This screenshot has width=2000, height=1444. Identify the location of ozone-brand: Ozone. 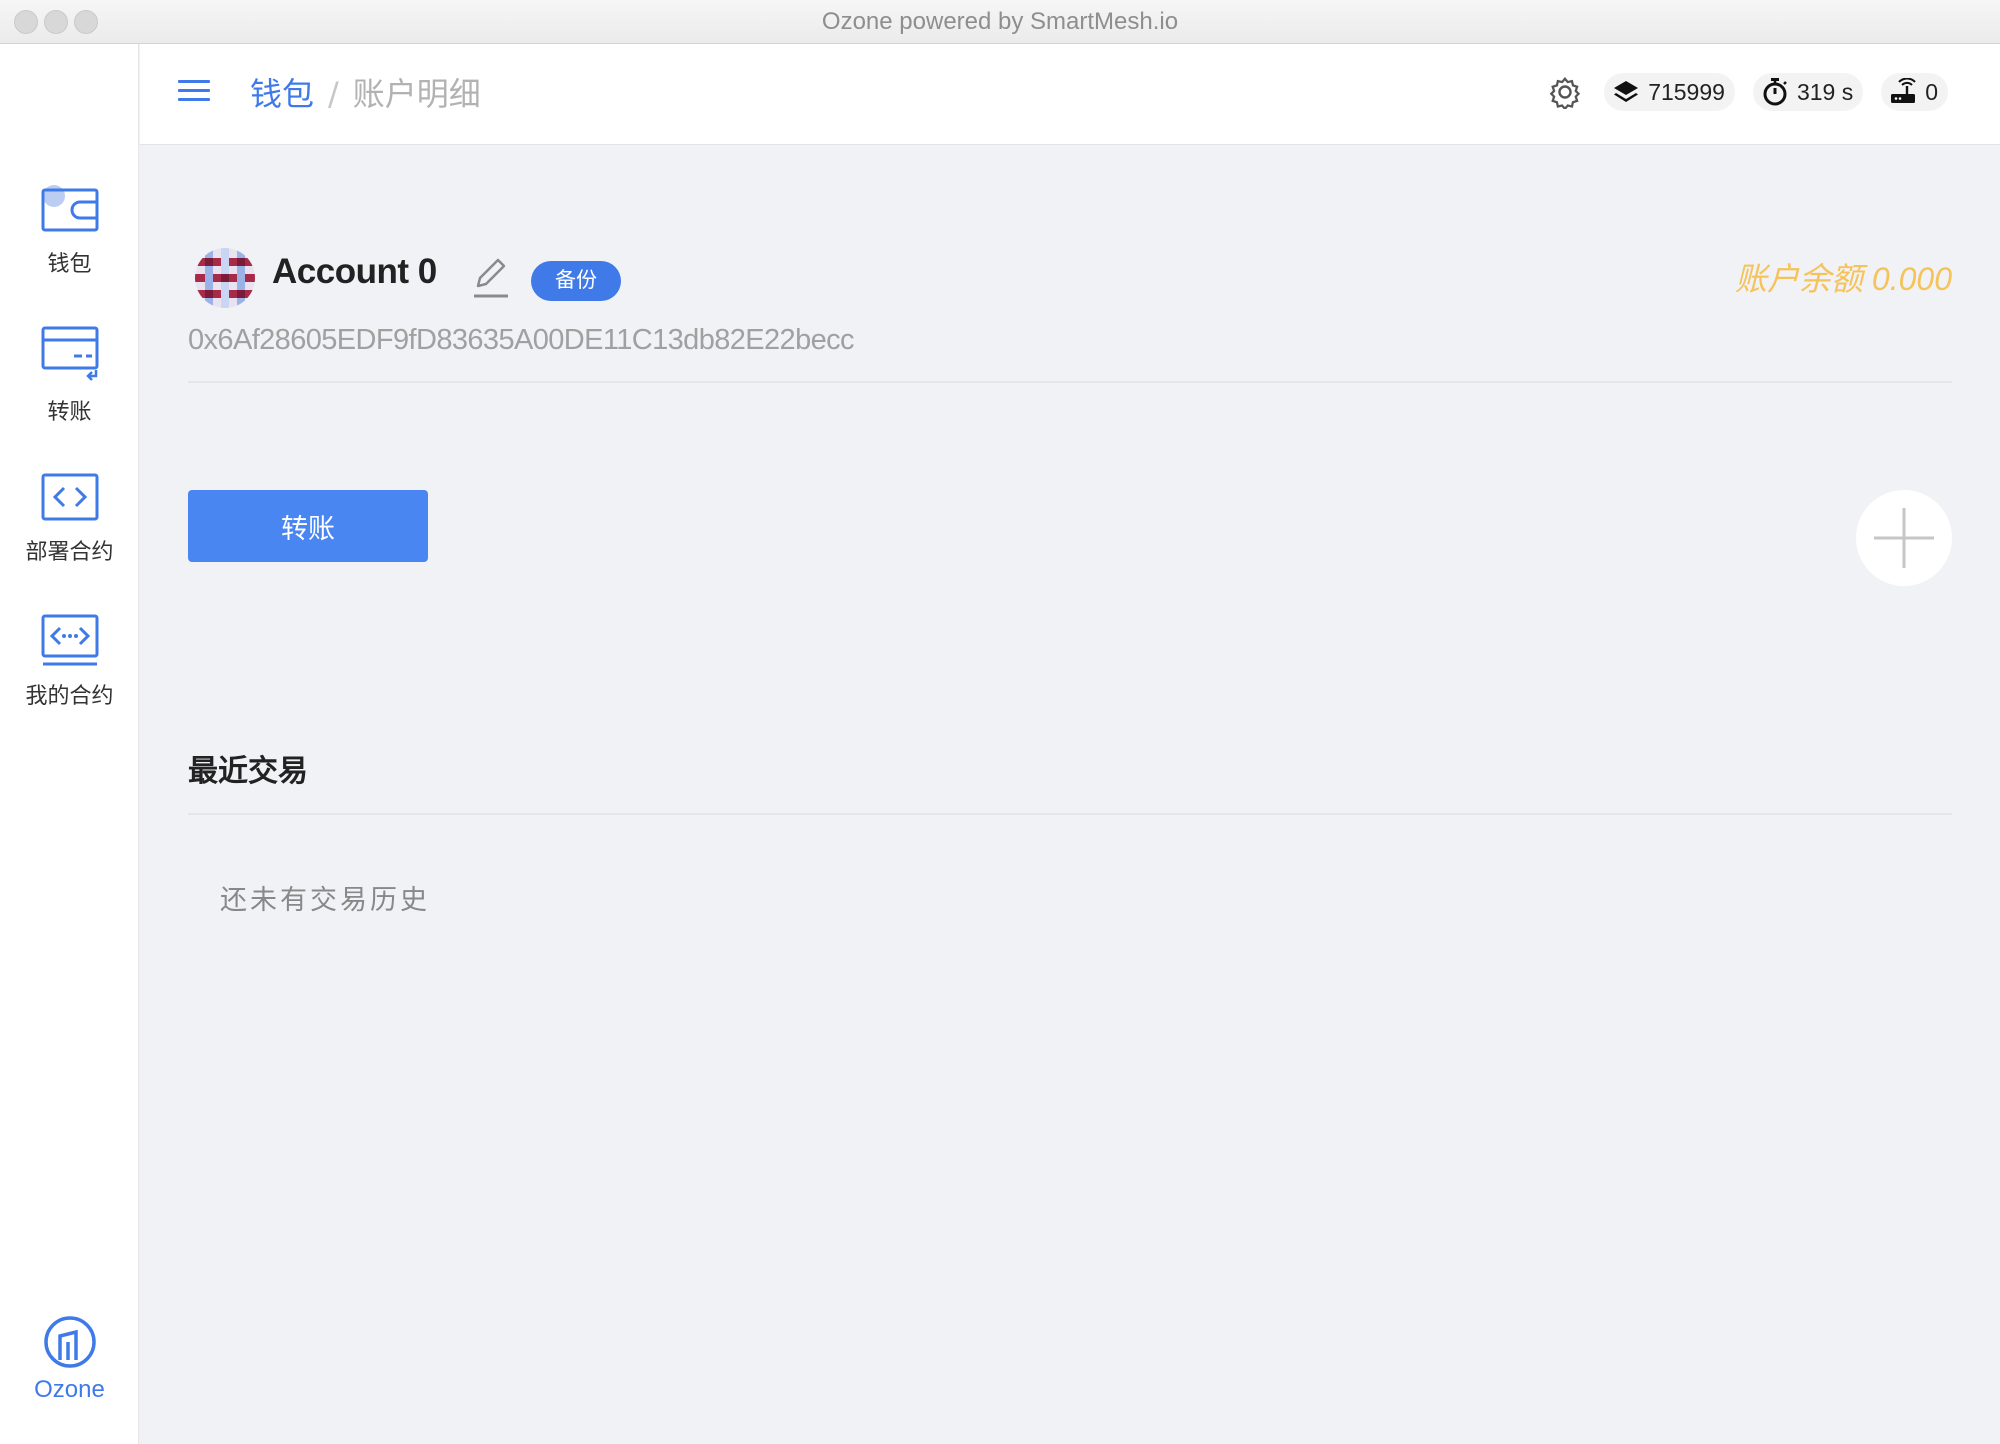
(69, 1359).